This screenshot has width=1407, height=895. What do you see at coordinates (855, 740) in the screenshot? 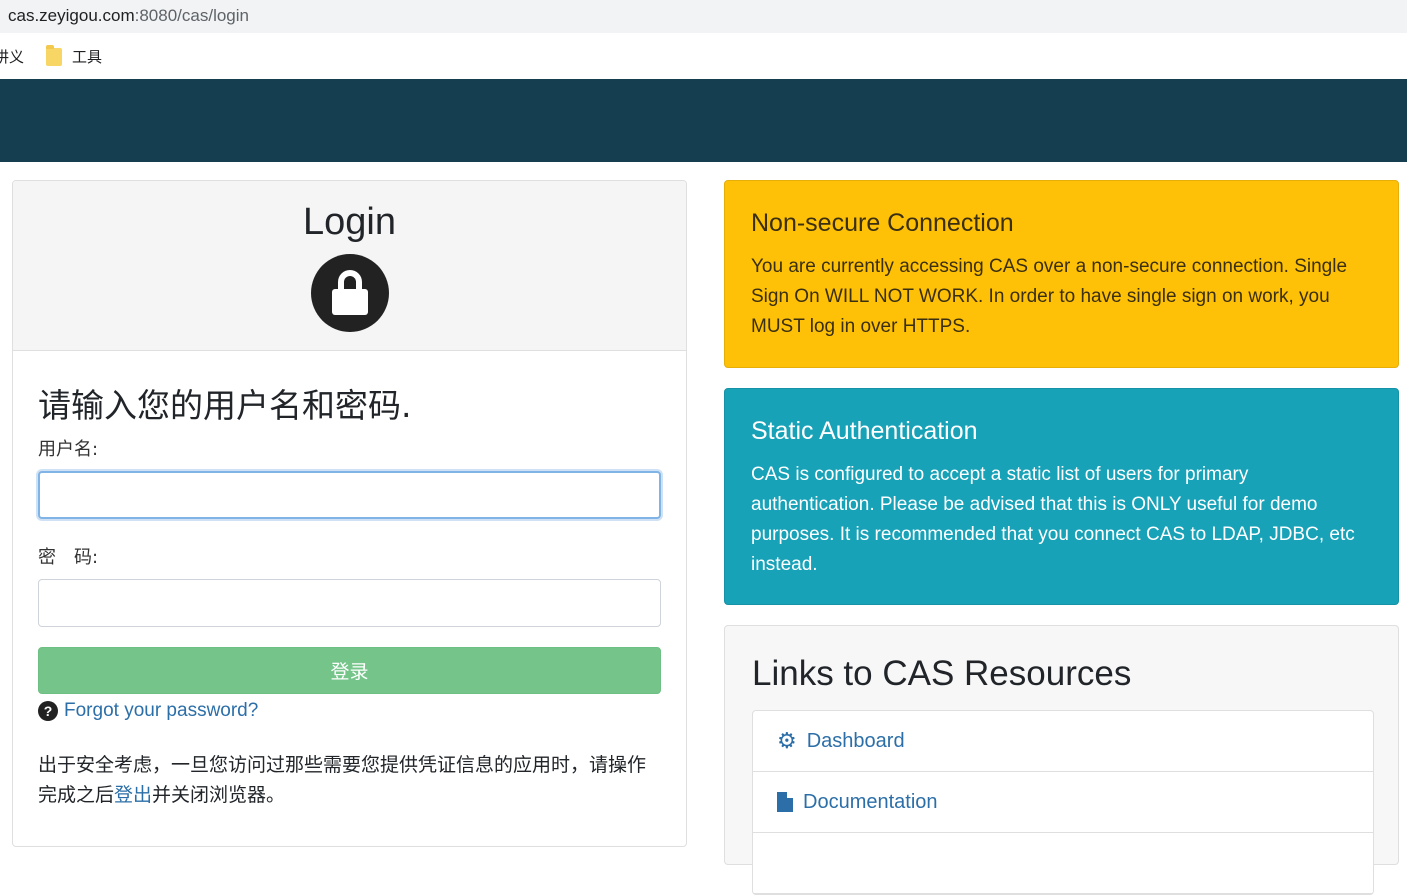
I see `resource-label: Dashboard` at bounding box center [855, 740].